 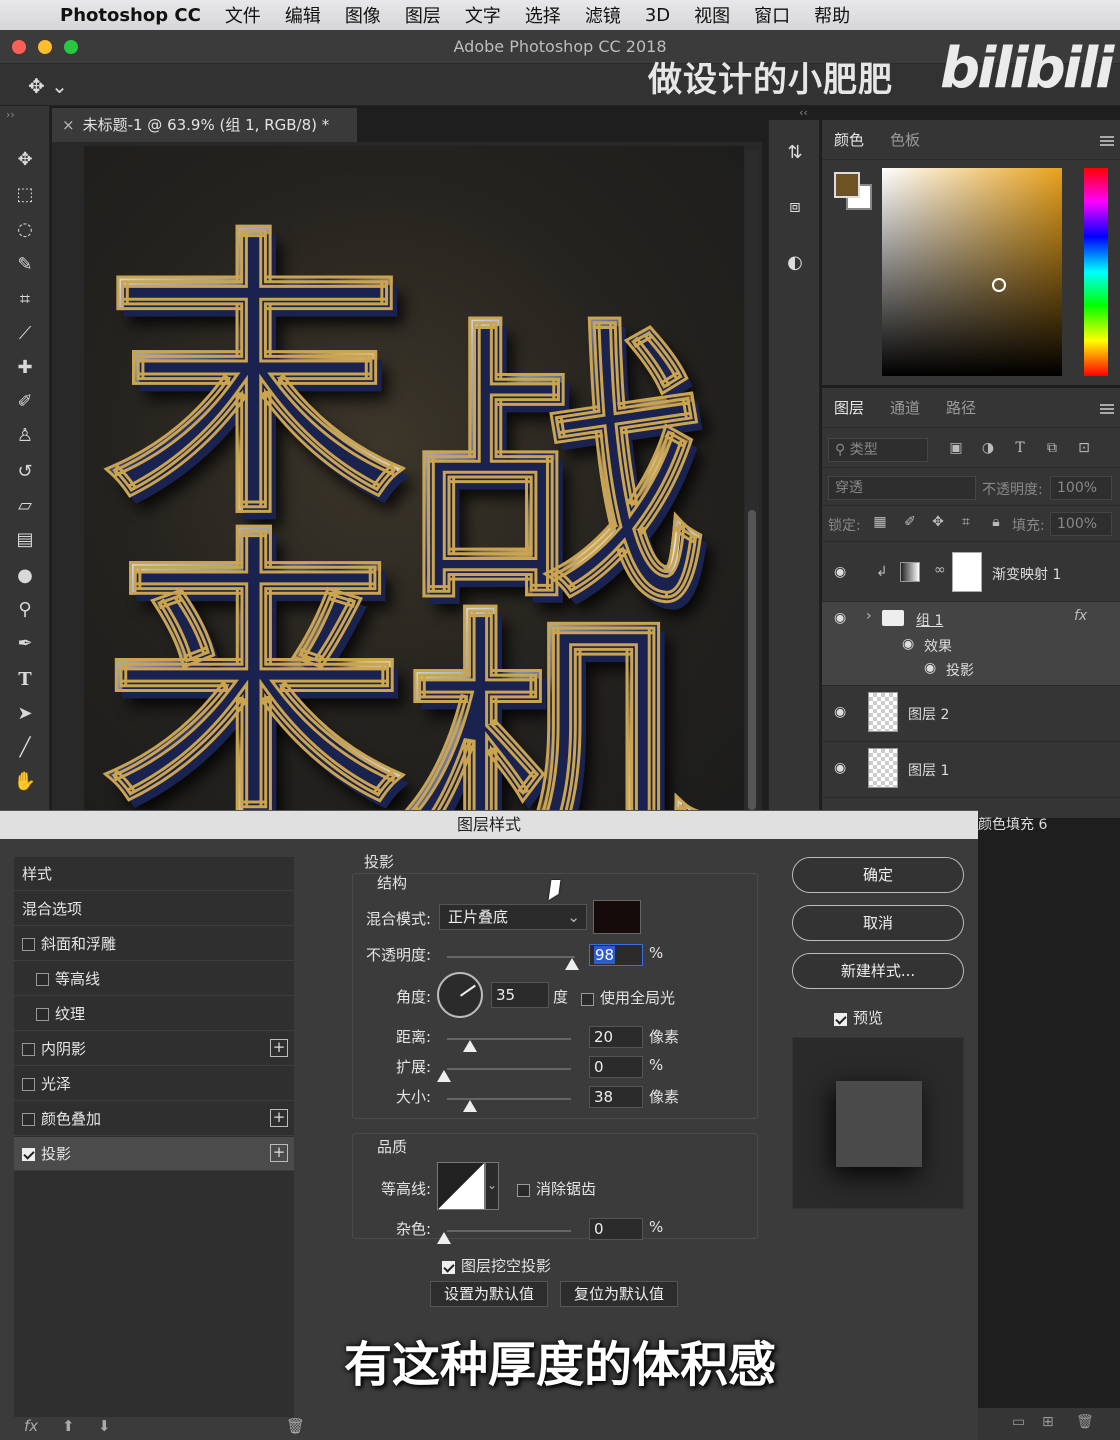 I want to click on color-field, so click(x=972, y=272).